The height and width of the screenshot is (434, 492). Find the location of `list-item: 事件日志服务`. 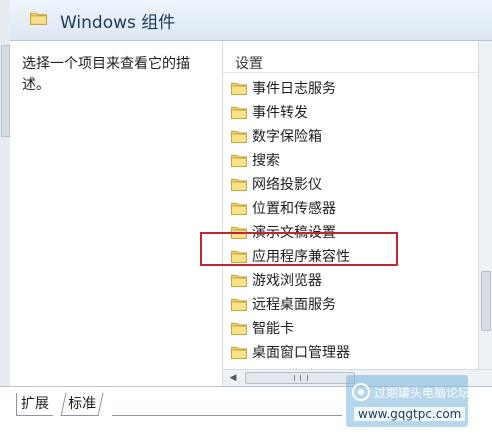

list-item: 事件日志服务 is located at coordinates (290, 88).